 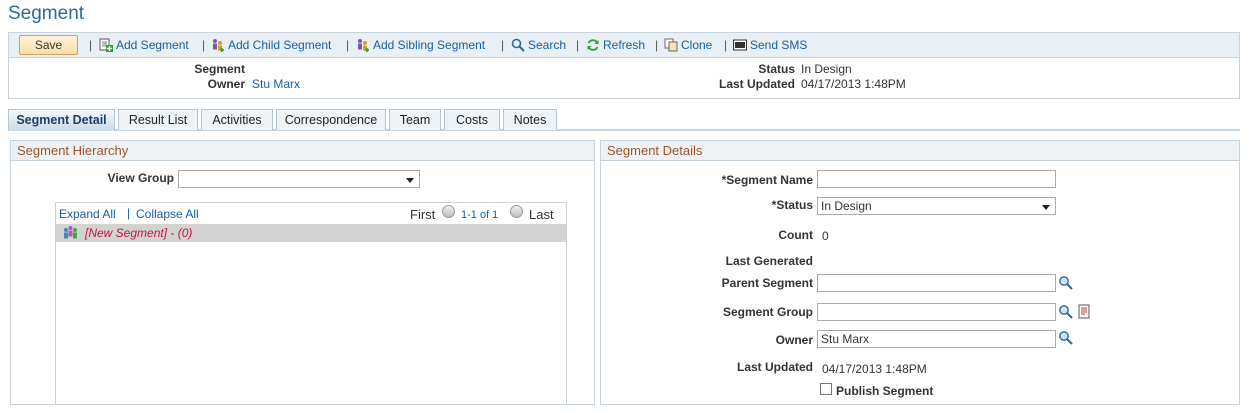 What do you see at coordinates (794, 340) in the screenshot?
I see `owner-field-label: Owner` at bounding box center [794, 340].